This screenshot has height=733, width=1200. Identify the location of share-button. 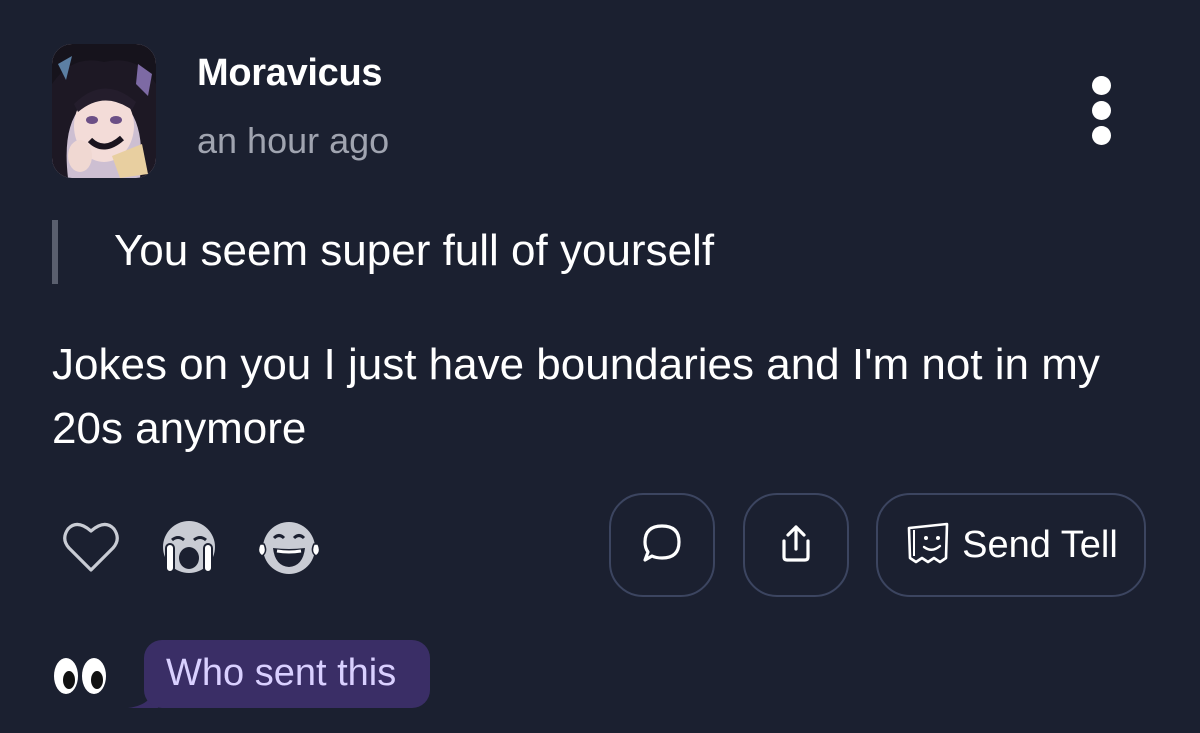
(796, 545).